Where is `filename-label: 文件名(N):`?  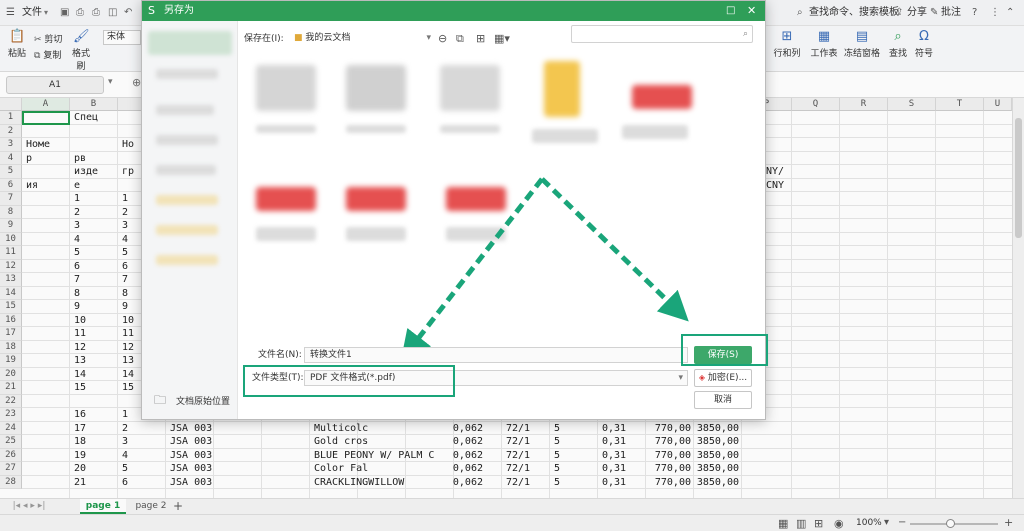 filename-label: 文件名(N): is located at coordinates (280, 355).